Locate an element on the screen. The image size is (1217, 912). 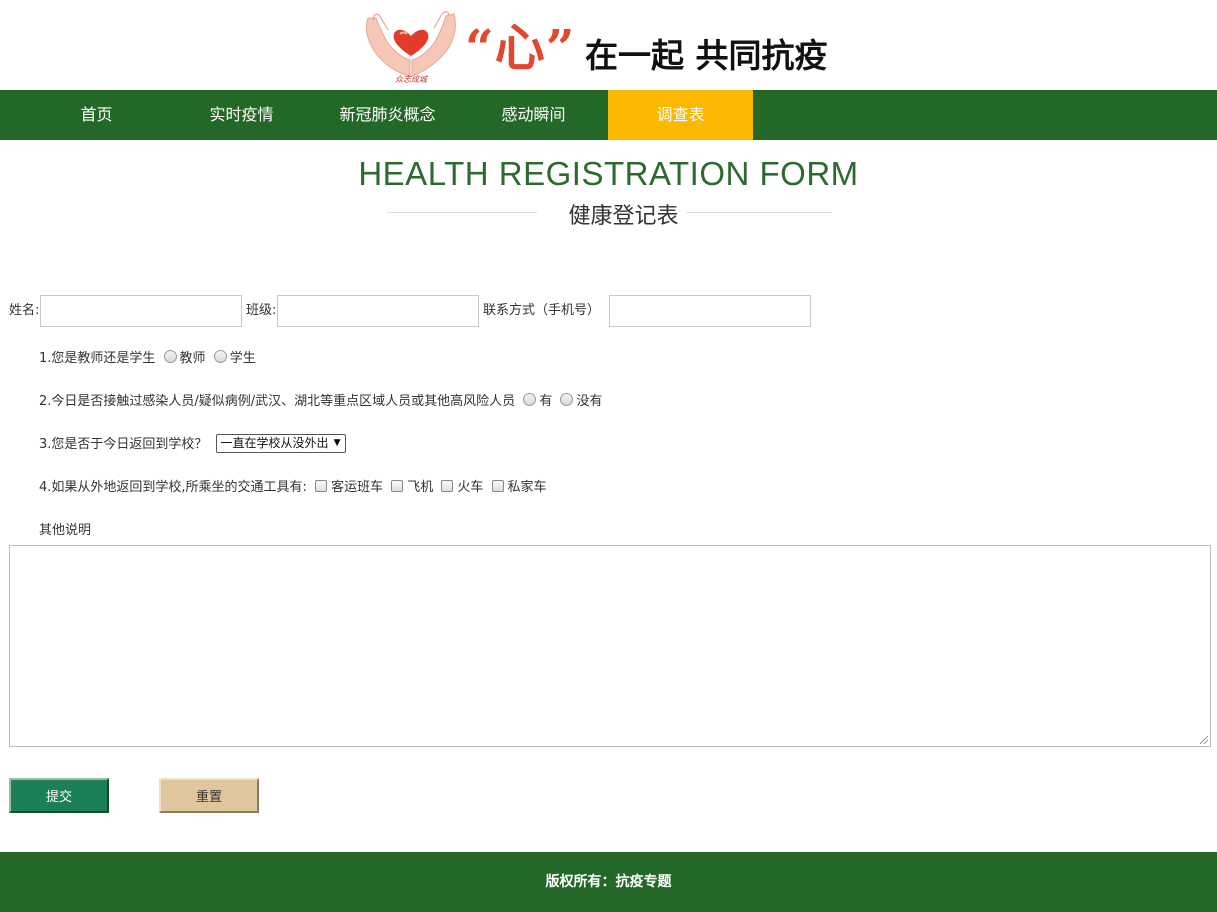
submit-button: 提交 is located at coordinates (59, 795).